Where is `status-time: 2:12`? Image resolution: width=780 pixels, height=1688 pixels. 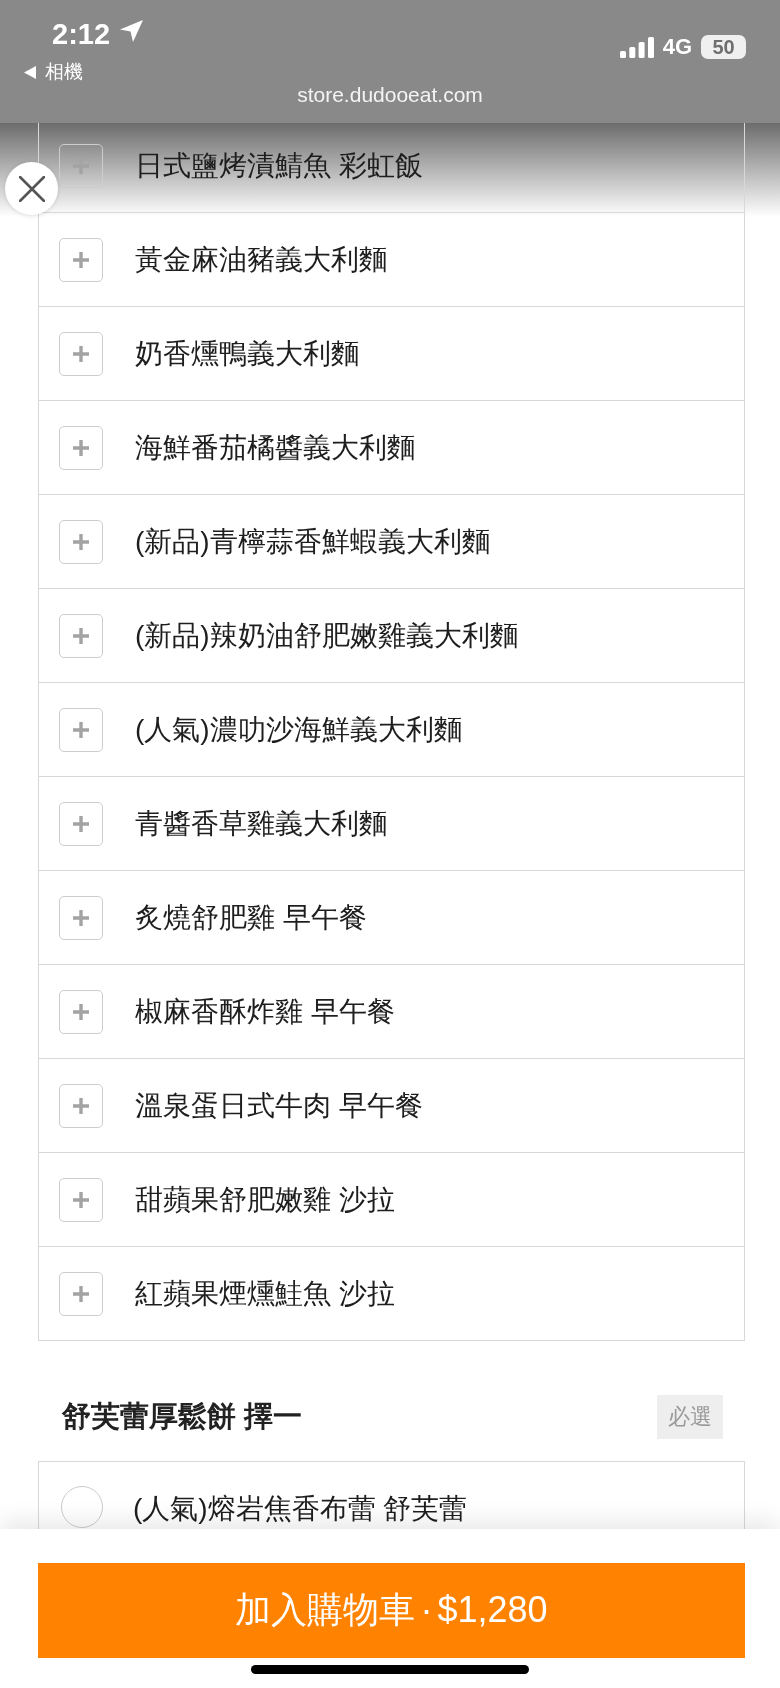 status-time: 2:12 is located at coordinates (81, 34).